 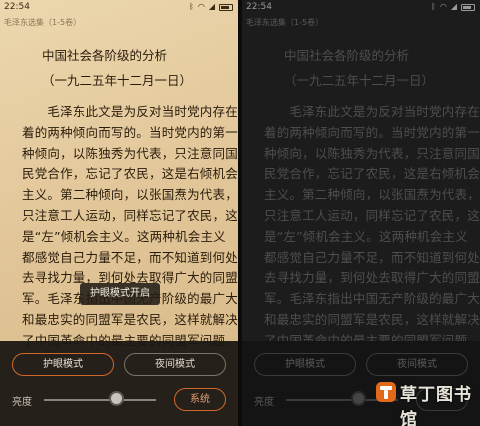 What do you see at coordinates (200, 399) in the screenshot?
I see `system-brightness-button: 系统` at bounding box center [200, 399].